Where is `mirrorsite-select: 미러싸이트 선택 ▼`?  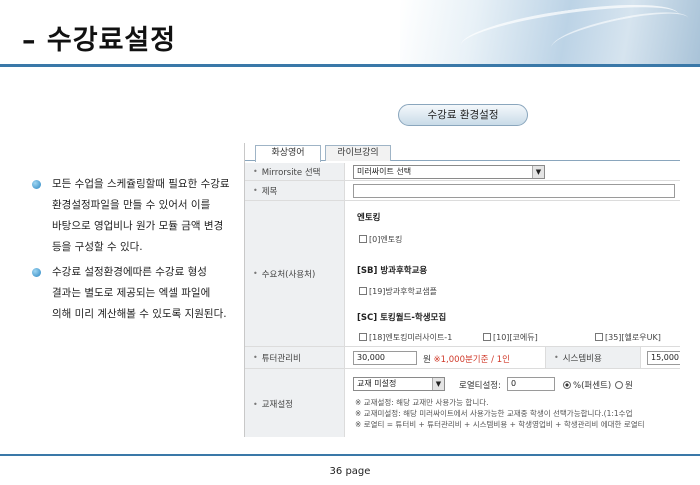
mirrorsite-select: 미러싸이트 선택 ▼ is located at coordinates (449, 172).